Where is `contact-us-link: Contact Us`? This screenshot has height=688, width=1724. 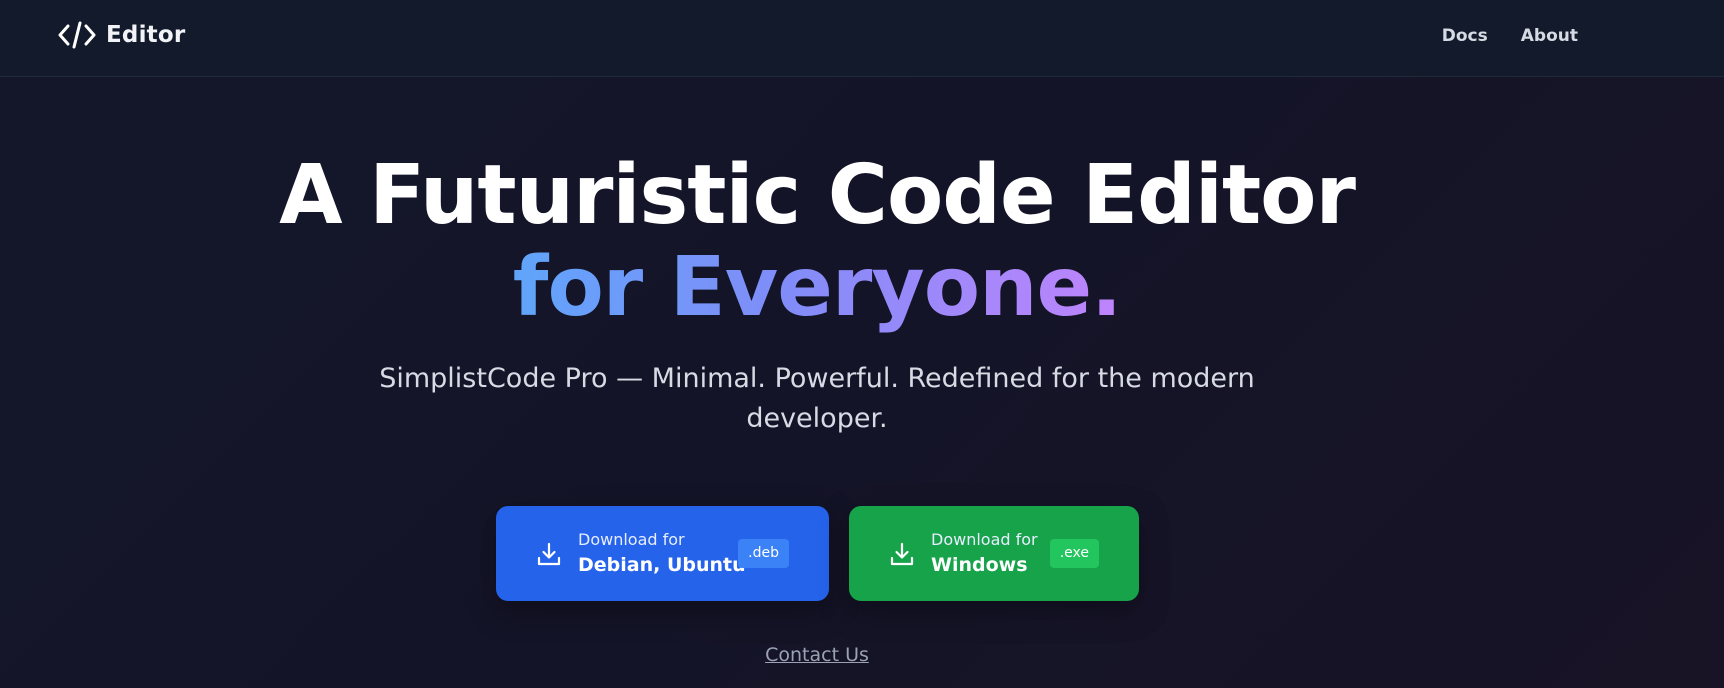
contact-us-link: Contact Us is located at coordinates (817, 655).